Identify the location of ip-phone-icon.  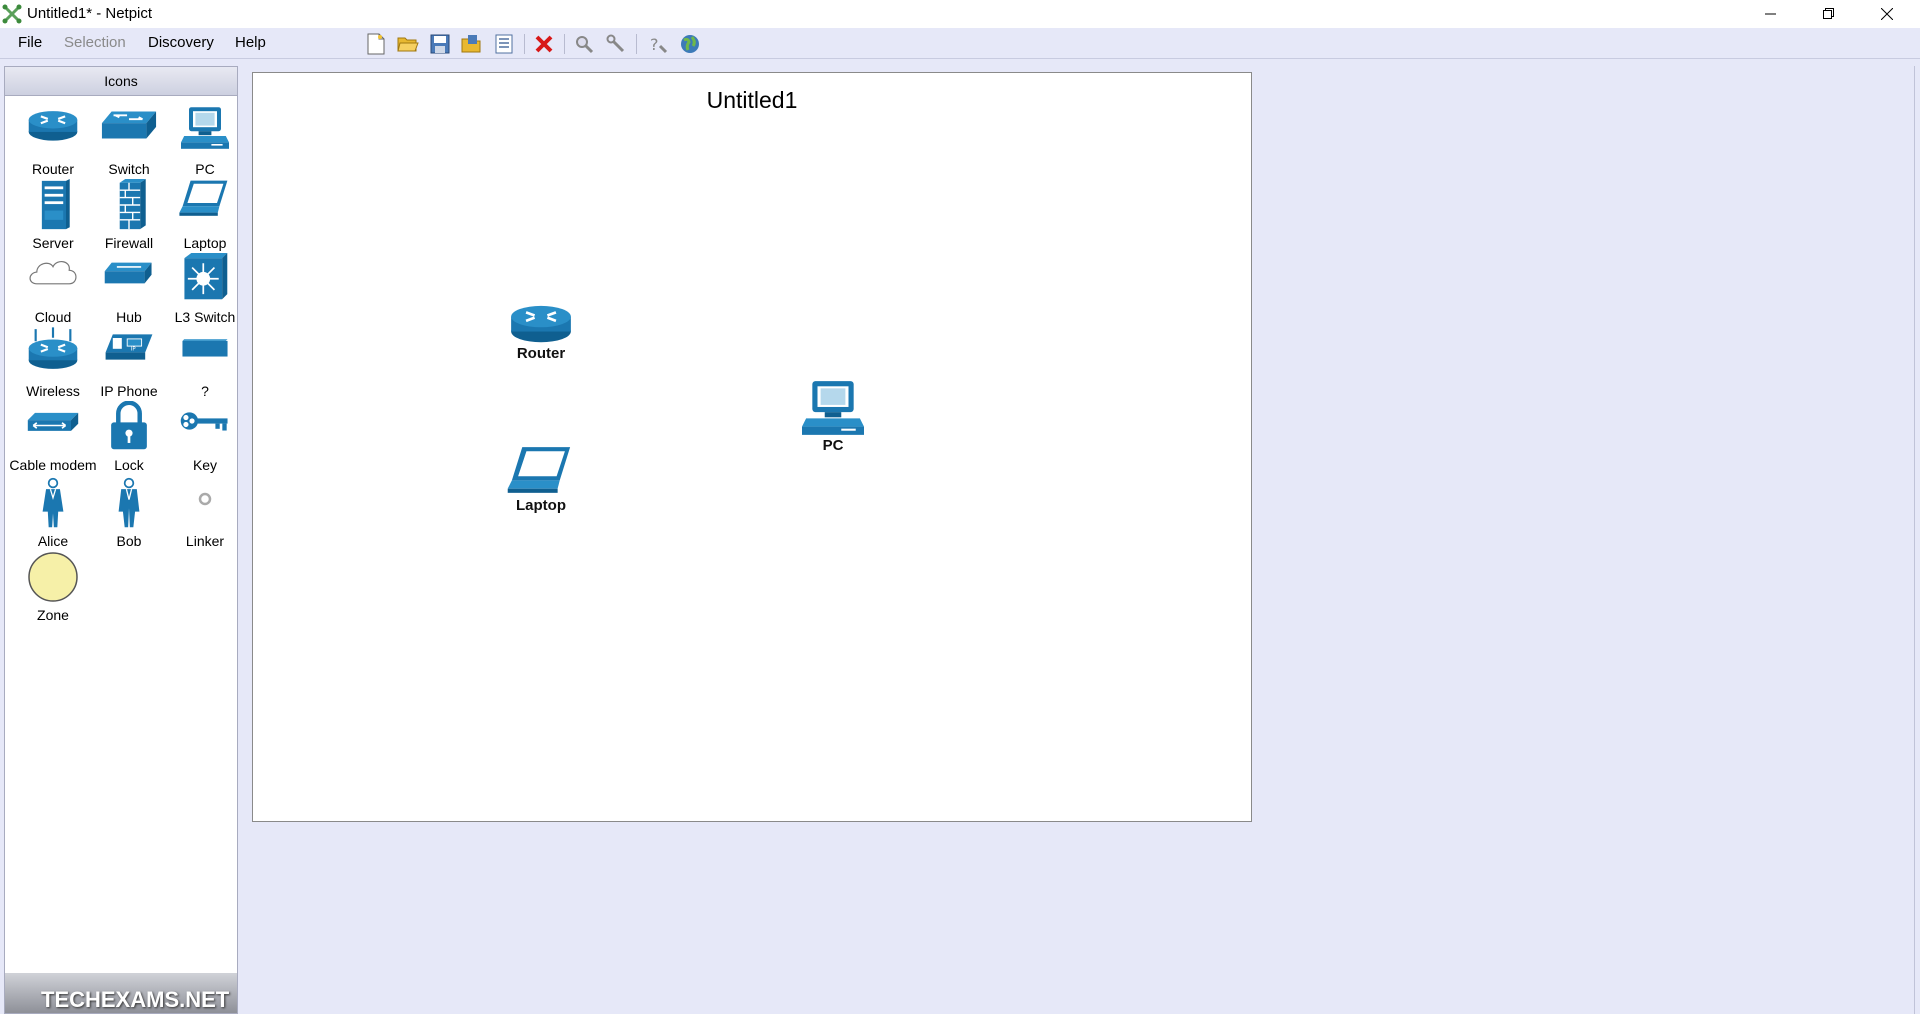
(129, 347).